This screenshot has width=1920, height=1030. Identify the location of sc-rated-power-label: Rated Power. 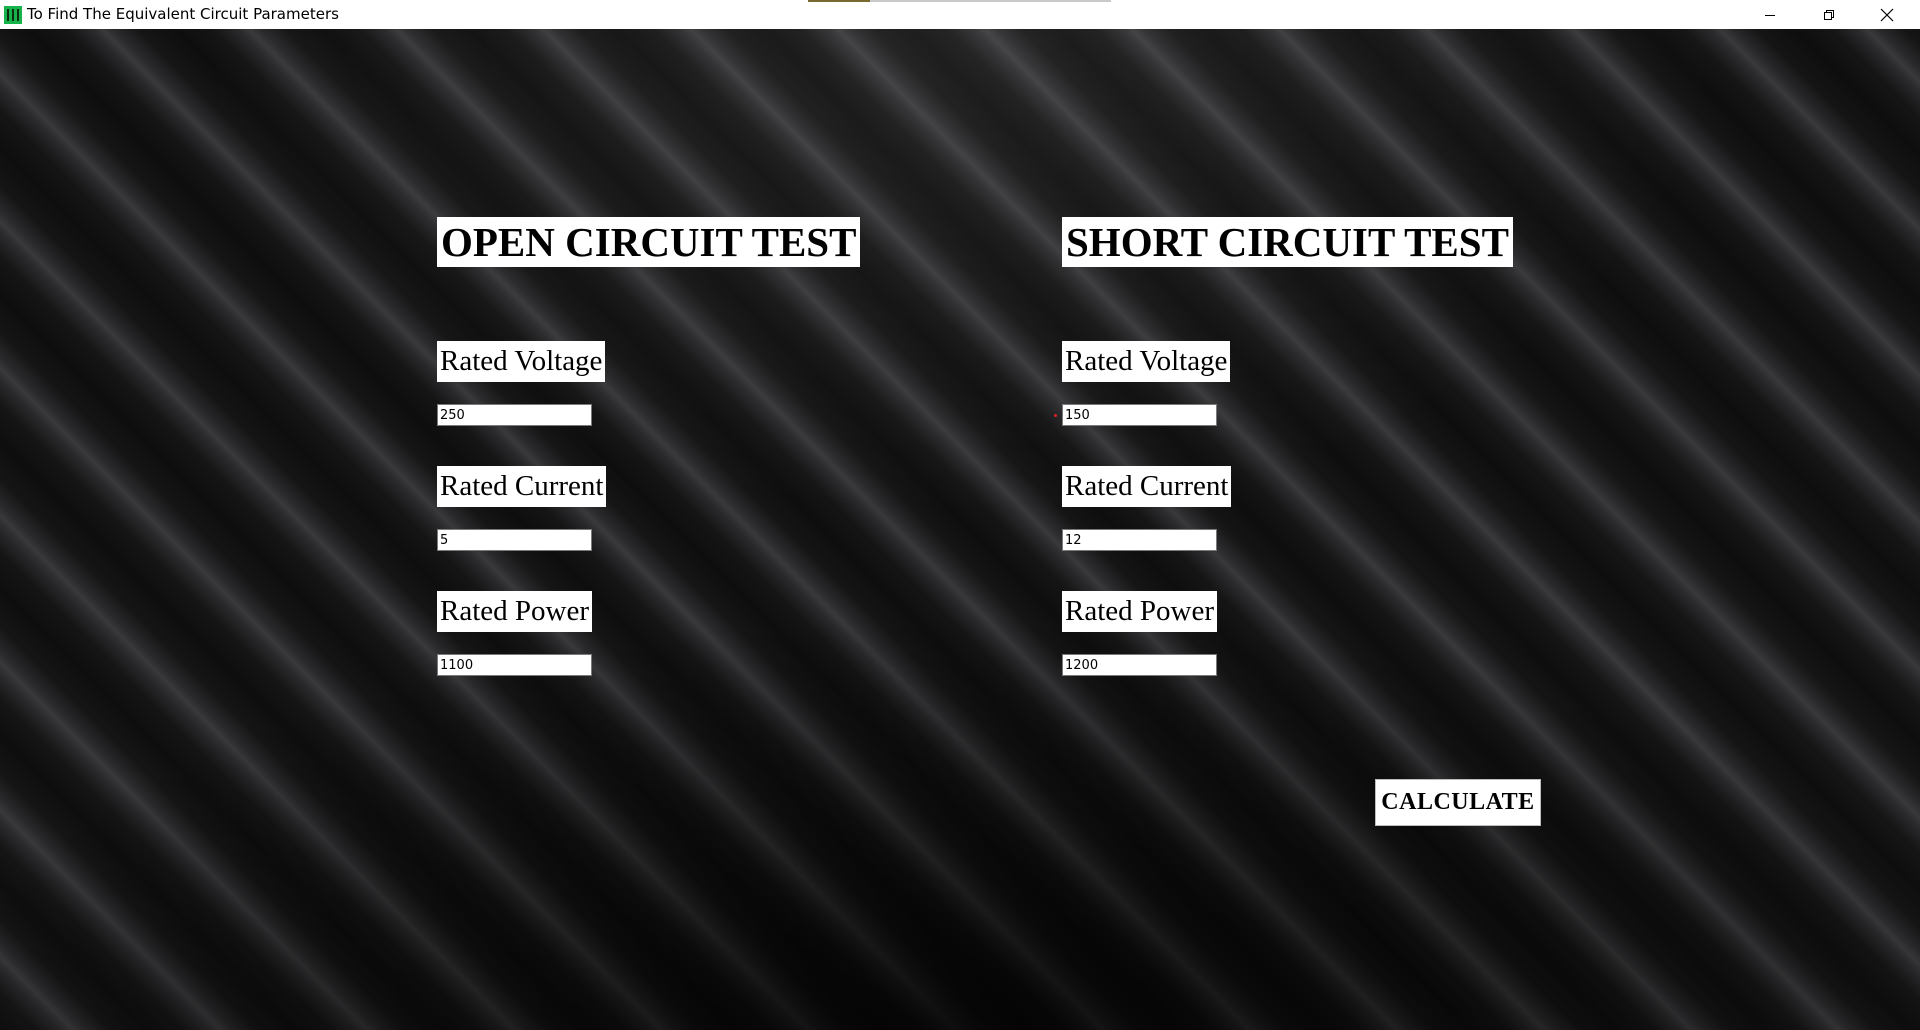
(1139, 611).